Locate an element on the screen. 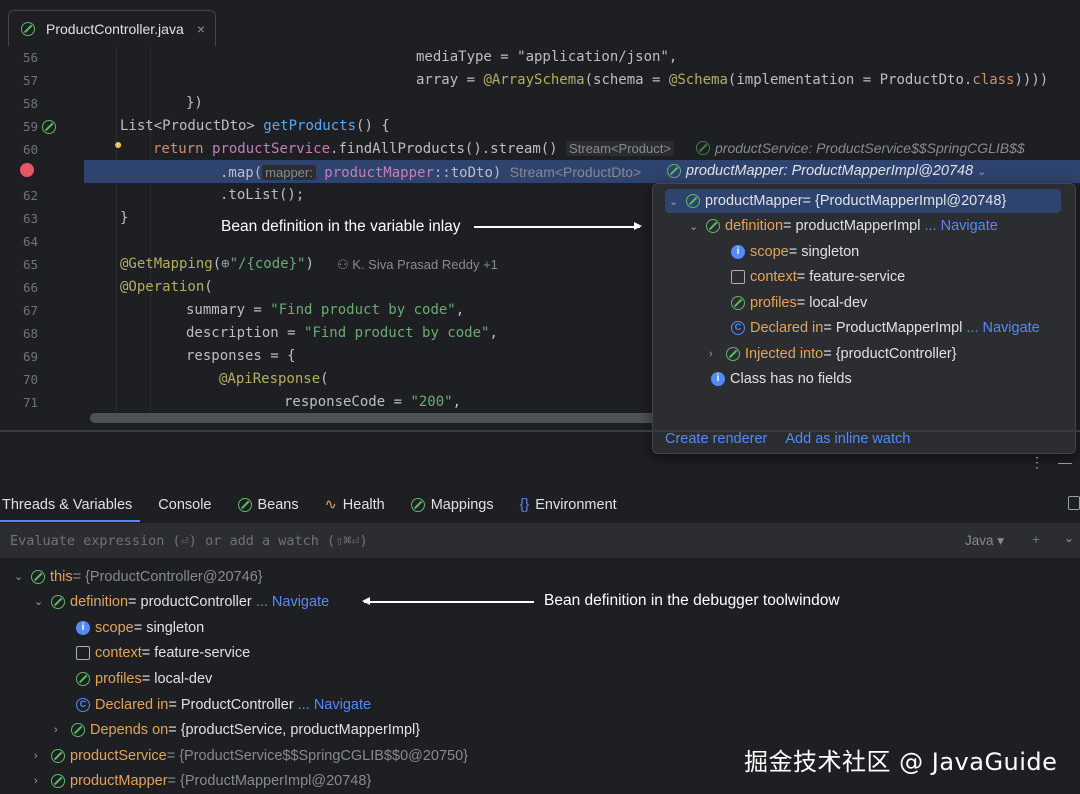  var-row-profiles: profiles = local-dev is located at coordinates (144, 678).